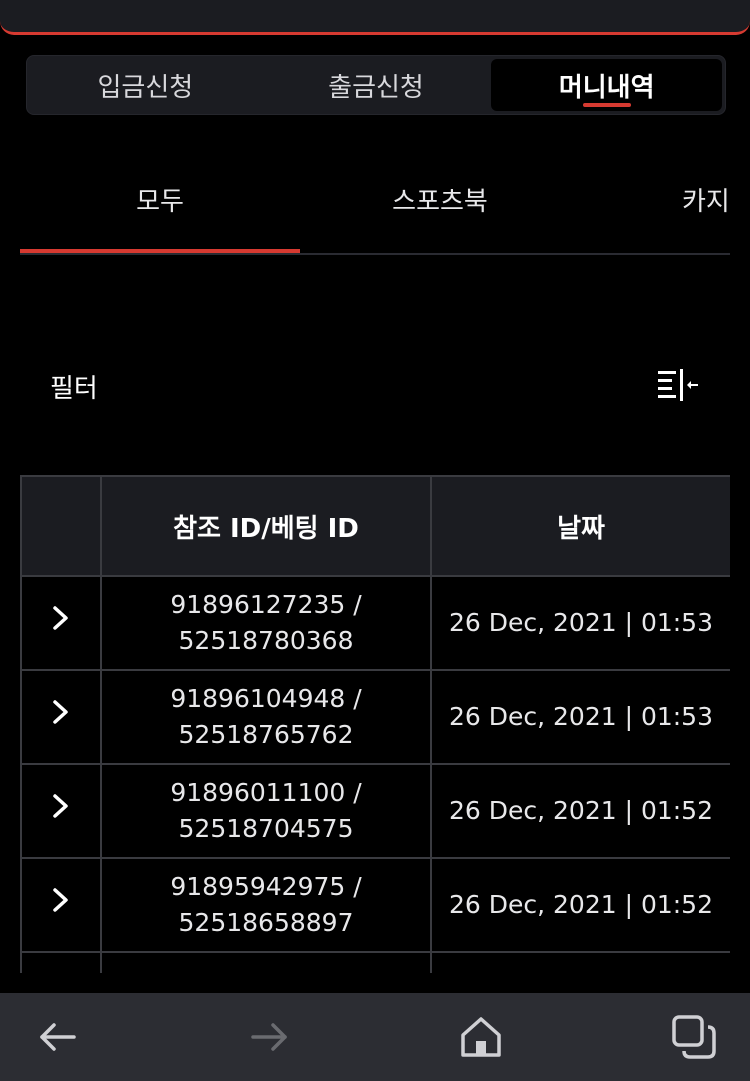 The height and width of the screenshot is (1081, 750). What do you see at coordinates (580, 526) in the screenshot?
I see `column-header-date: 날짜` at bounding box center [580, 526].